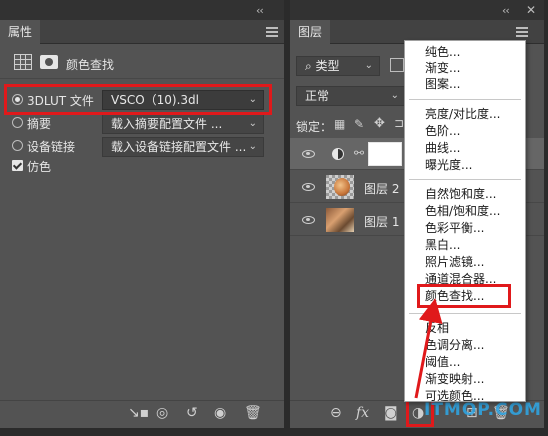 The image size is (548, 436). Describe the element at coordinates (428, 348) in the screenshot. I see `annotation-arrow` at that location.